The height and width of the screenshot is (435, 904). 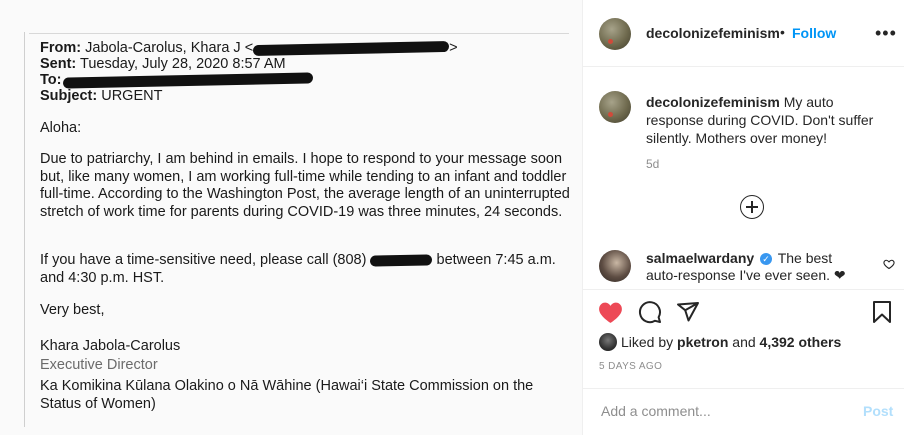 I want to click on signature-name: Khara Jabola-Carolus, so click(x=110, y=346).